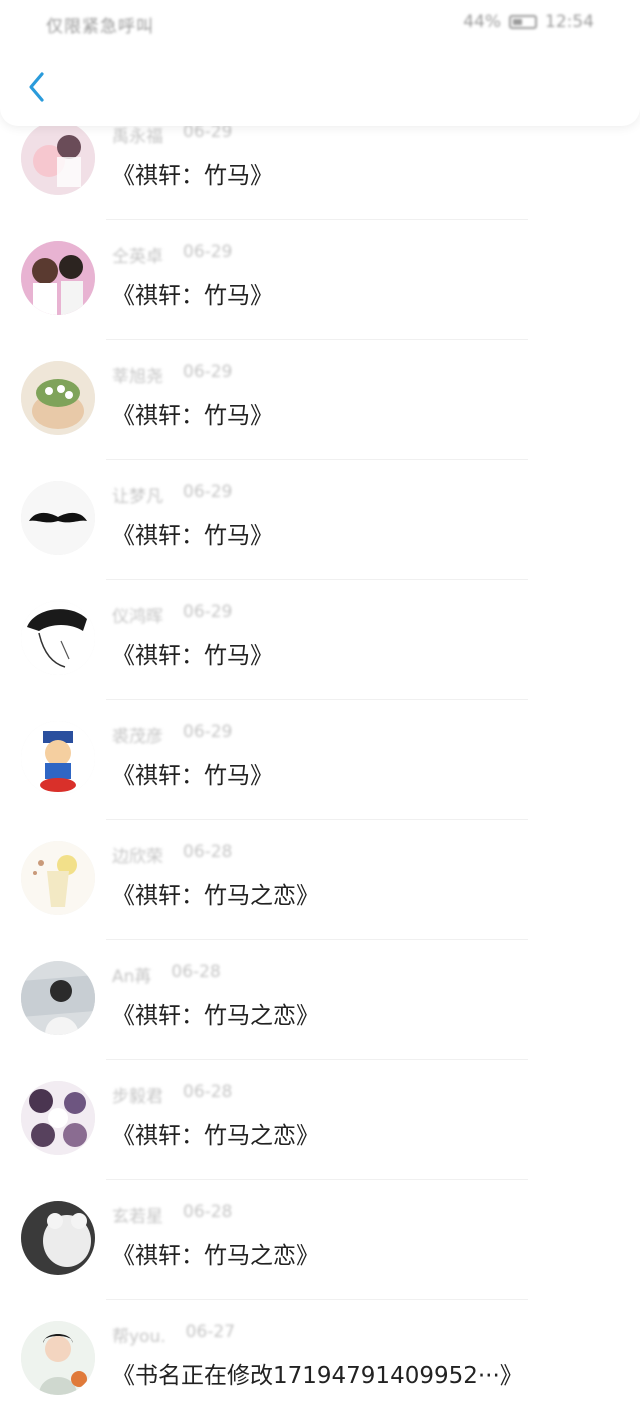 The height and width of the screenshot is (1420, 640). I want to click on sender-name: 裘茂彦, so click(137, 737).